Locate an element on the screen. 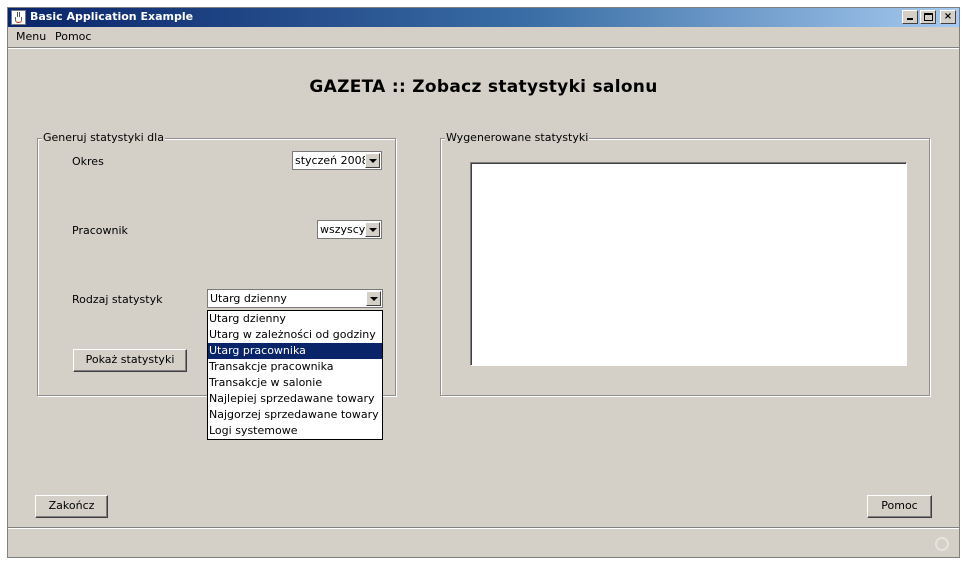 This screenshot has height=563, width=967. list-item: Utarg w zależności od godziny is located at coordinates (295, 335).